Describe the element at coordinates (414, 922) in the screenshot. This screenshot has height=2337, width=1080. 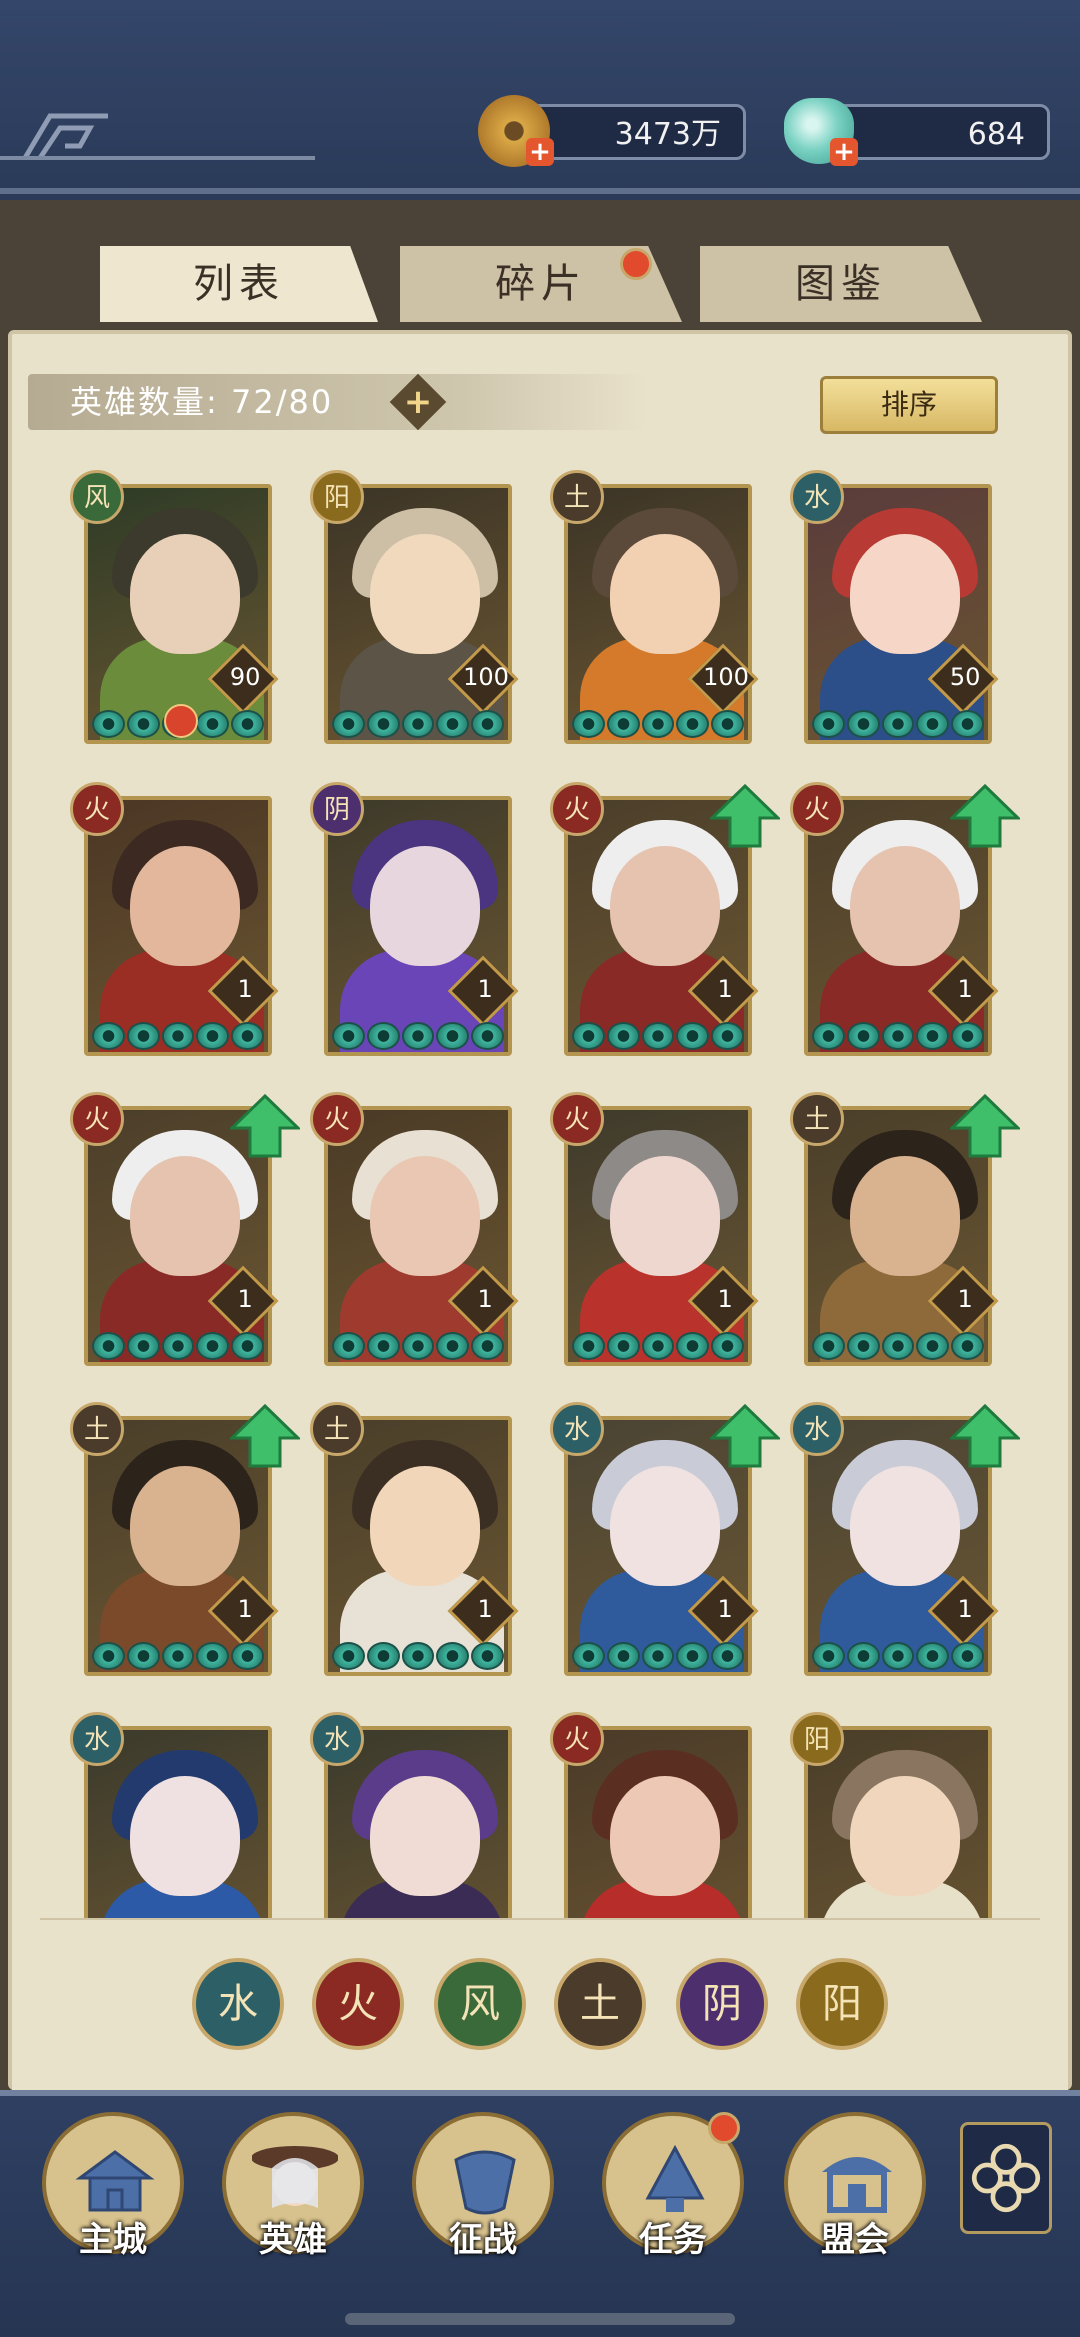
I see `hero-card: 阴1` at that location.